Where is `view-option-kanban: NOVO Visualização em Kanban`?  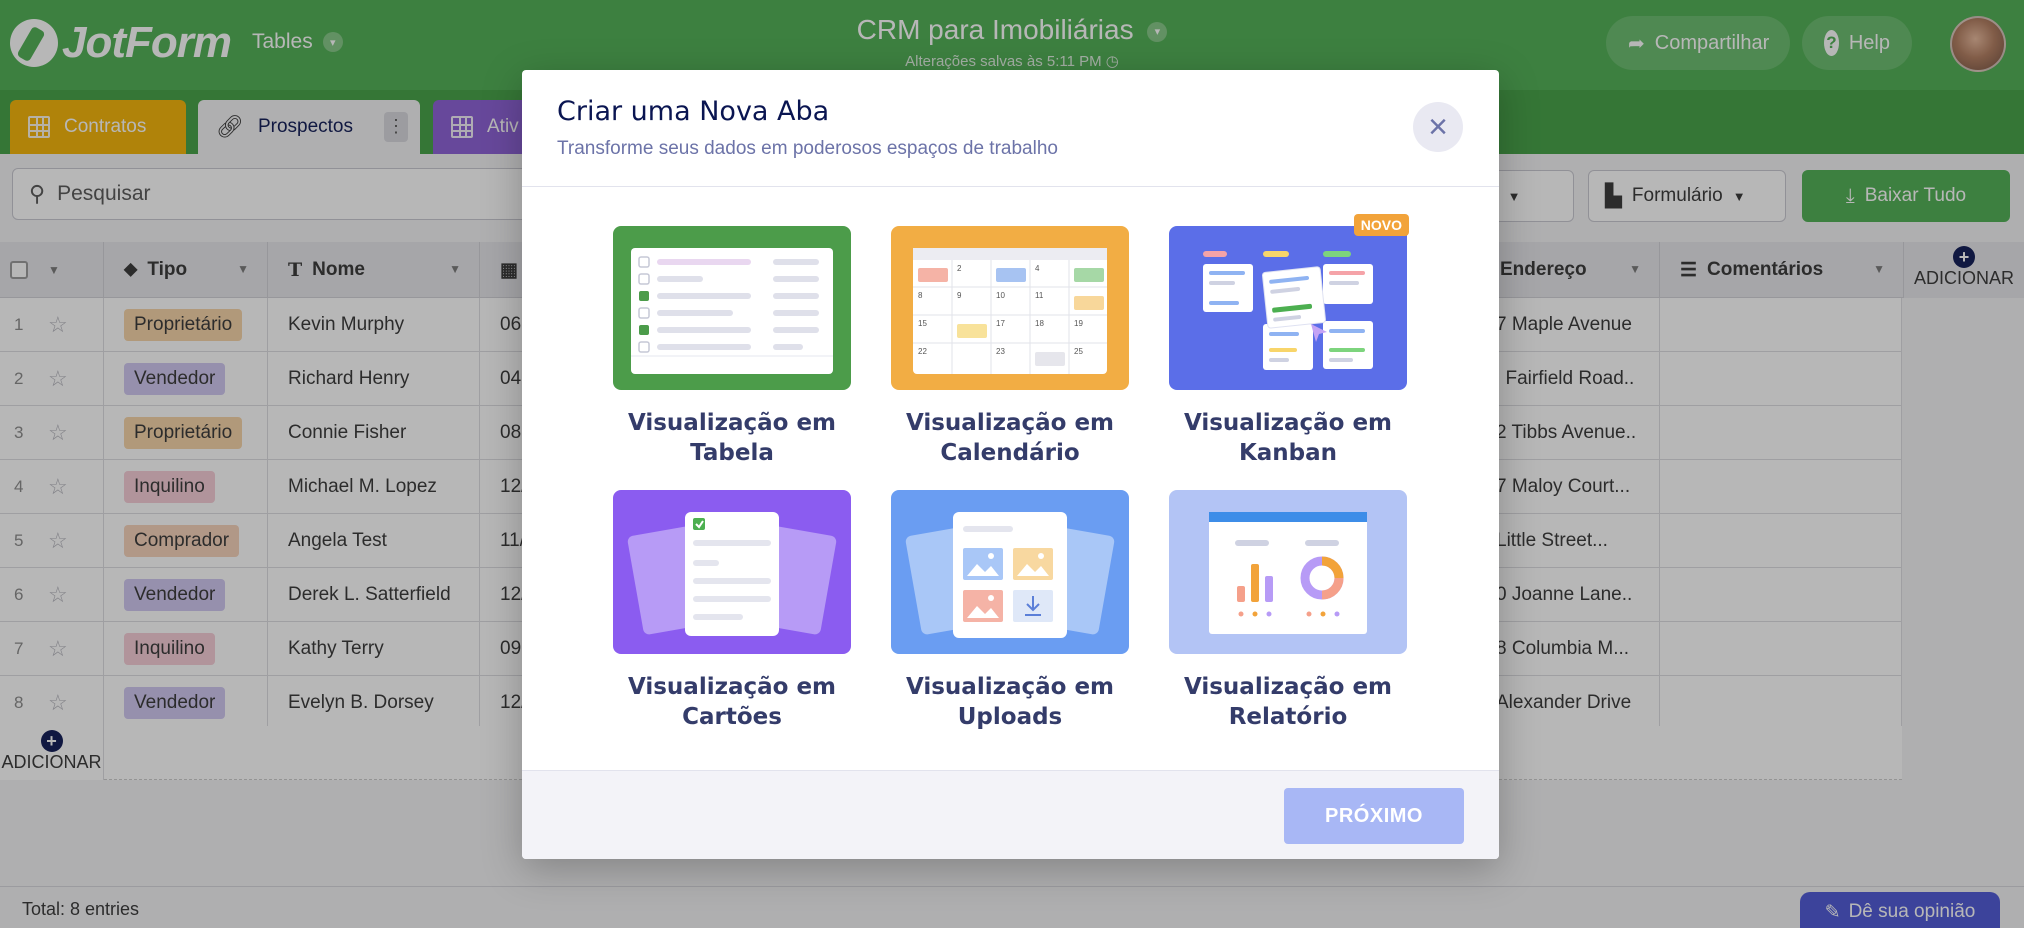
view-option-kanban: NOVO Visualização em Kanban is located at coordinates (1289, 341).